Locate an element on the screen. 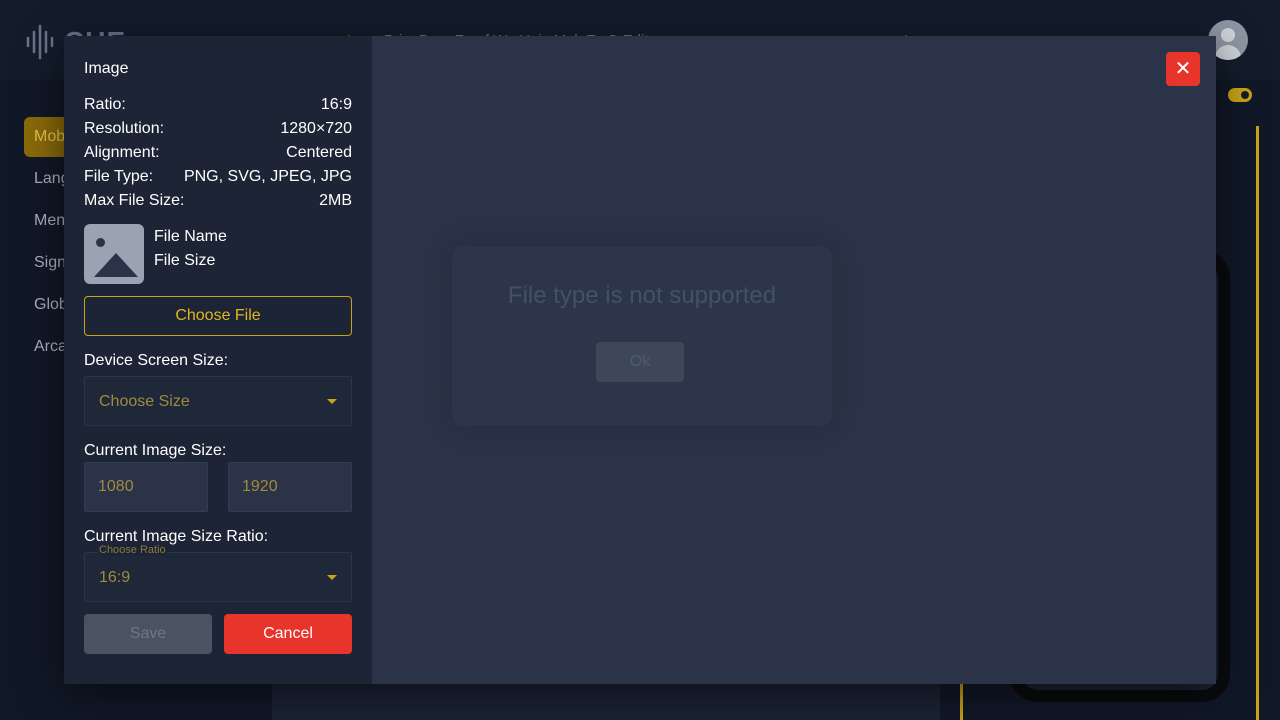 The width and height of the screenshot is (1280, 720). ratio-float-label: Choose Ratio is located at coordinates (132, 550).